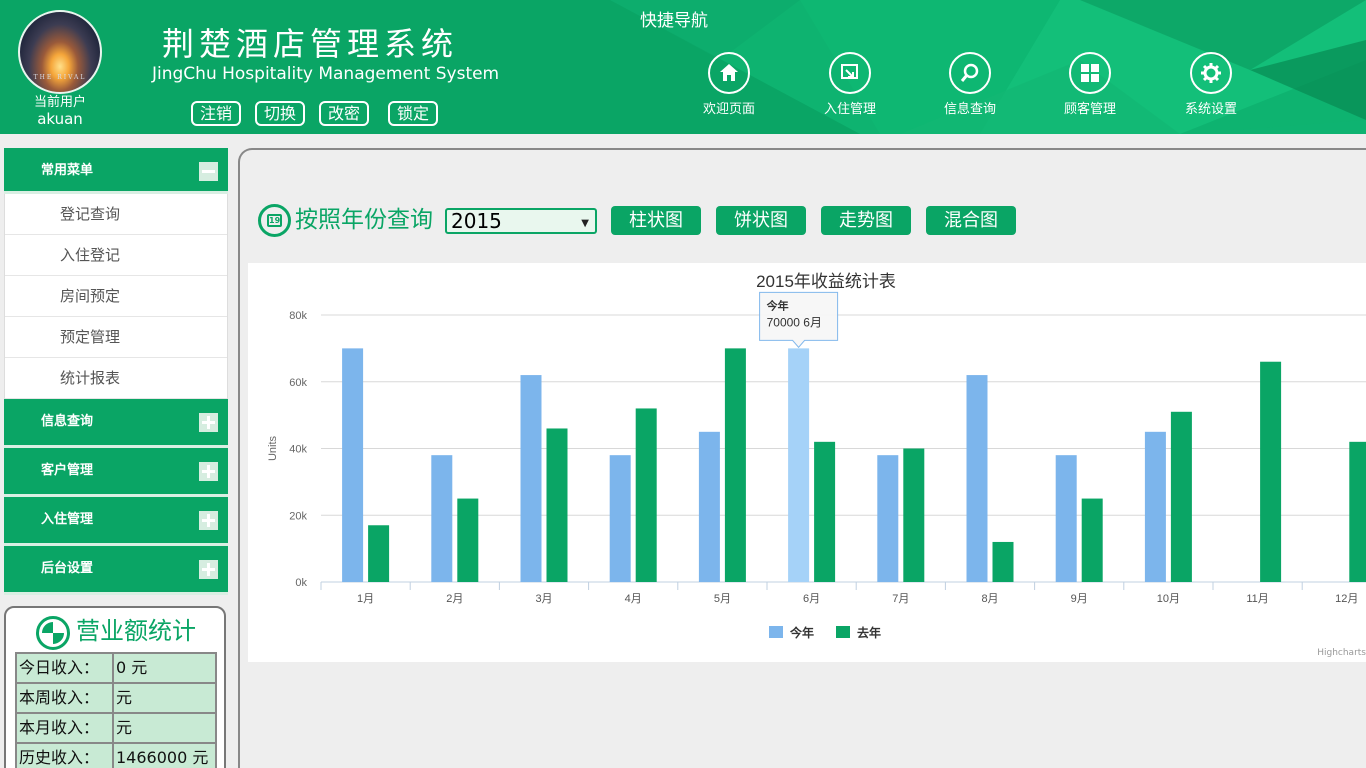 The width and height of the screenshot is (1366, 768). Describe the element at coordinates (53, 633) in the screenshot. I see `pie-chart-icon` at that location.